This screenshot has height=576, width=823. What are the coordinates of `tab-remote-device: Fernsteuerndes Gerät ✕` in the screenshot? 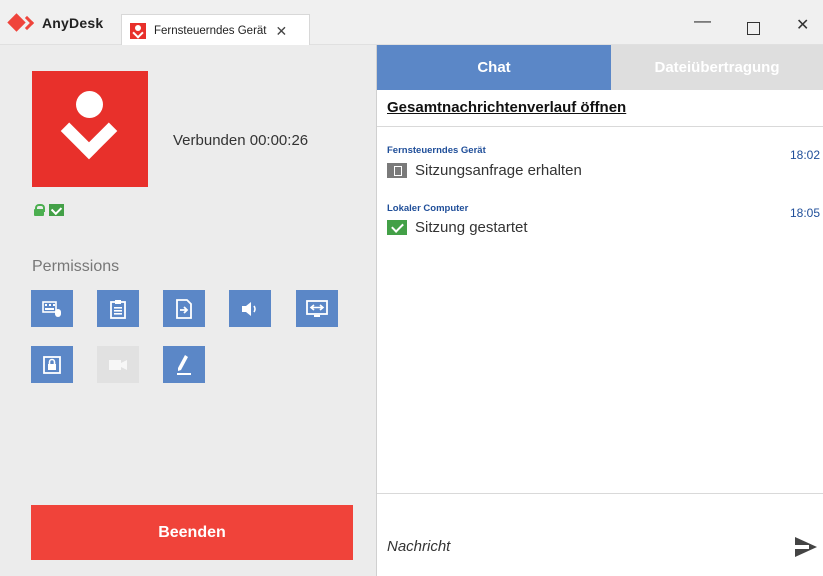 It's located at (215, 30).